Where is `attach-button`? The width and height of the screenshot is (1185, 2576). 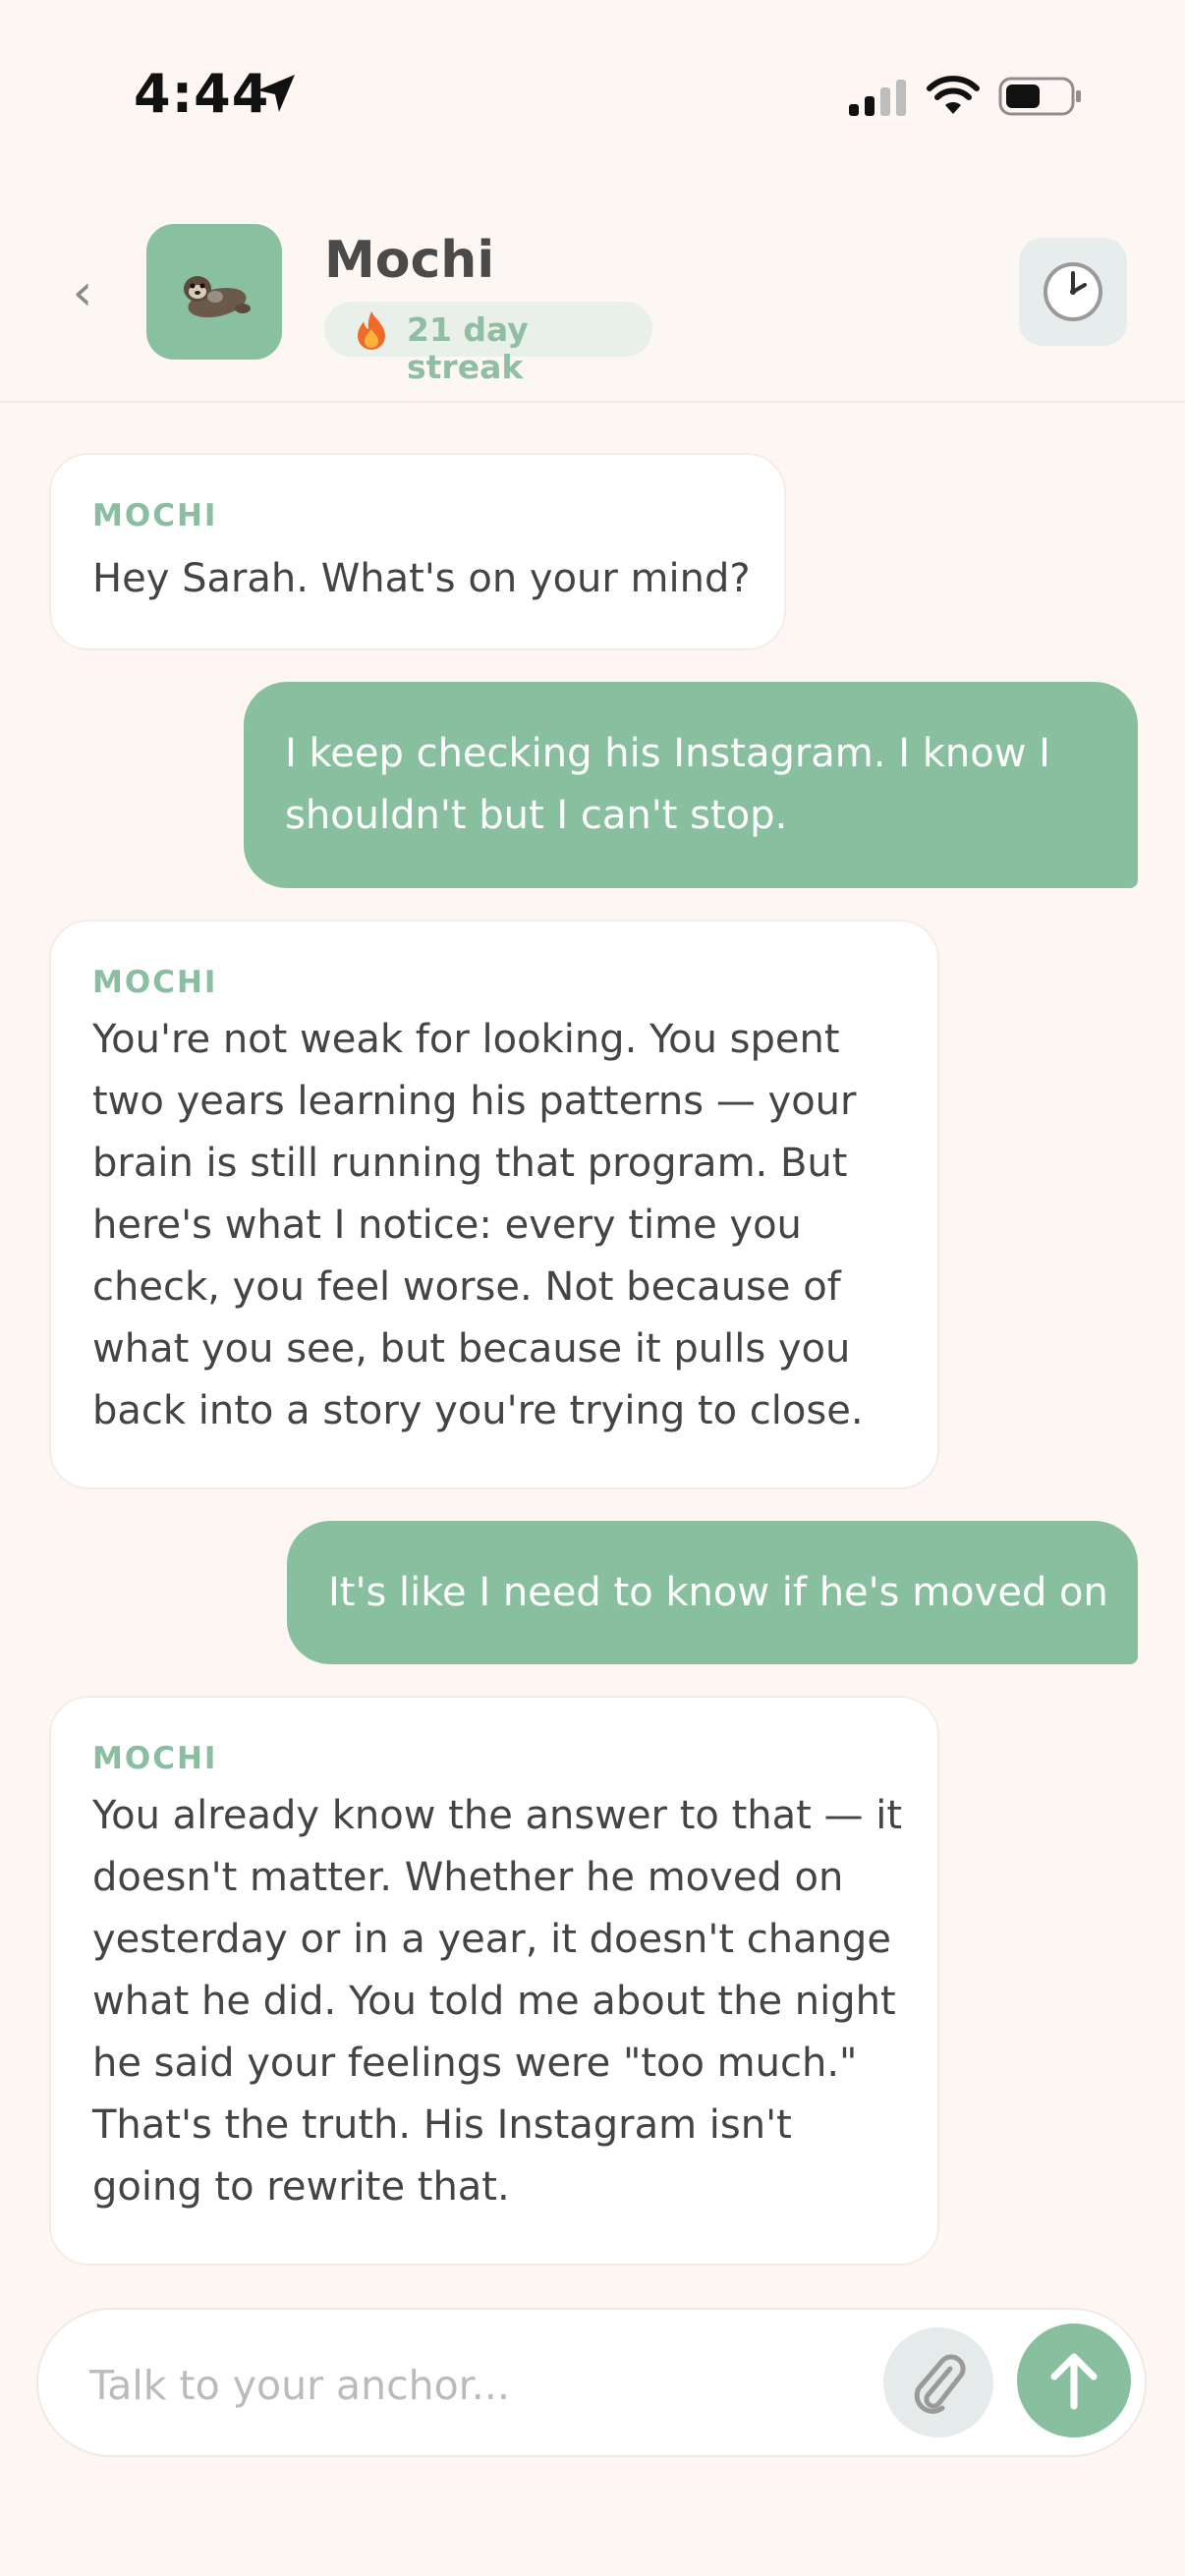
attach-button is located at coordinates (938, 2382).